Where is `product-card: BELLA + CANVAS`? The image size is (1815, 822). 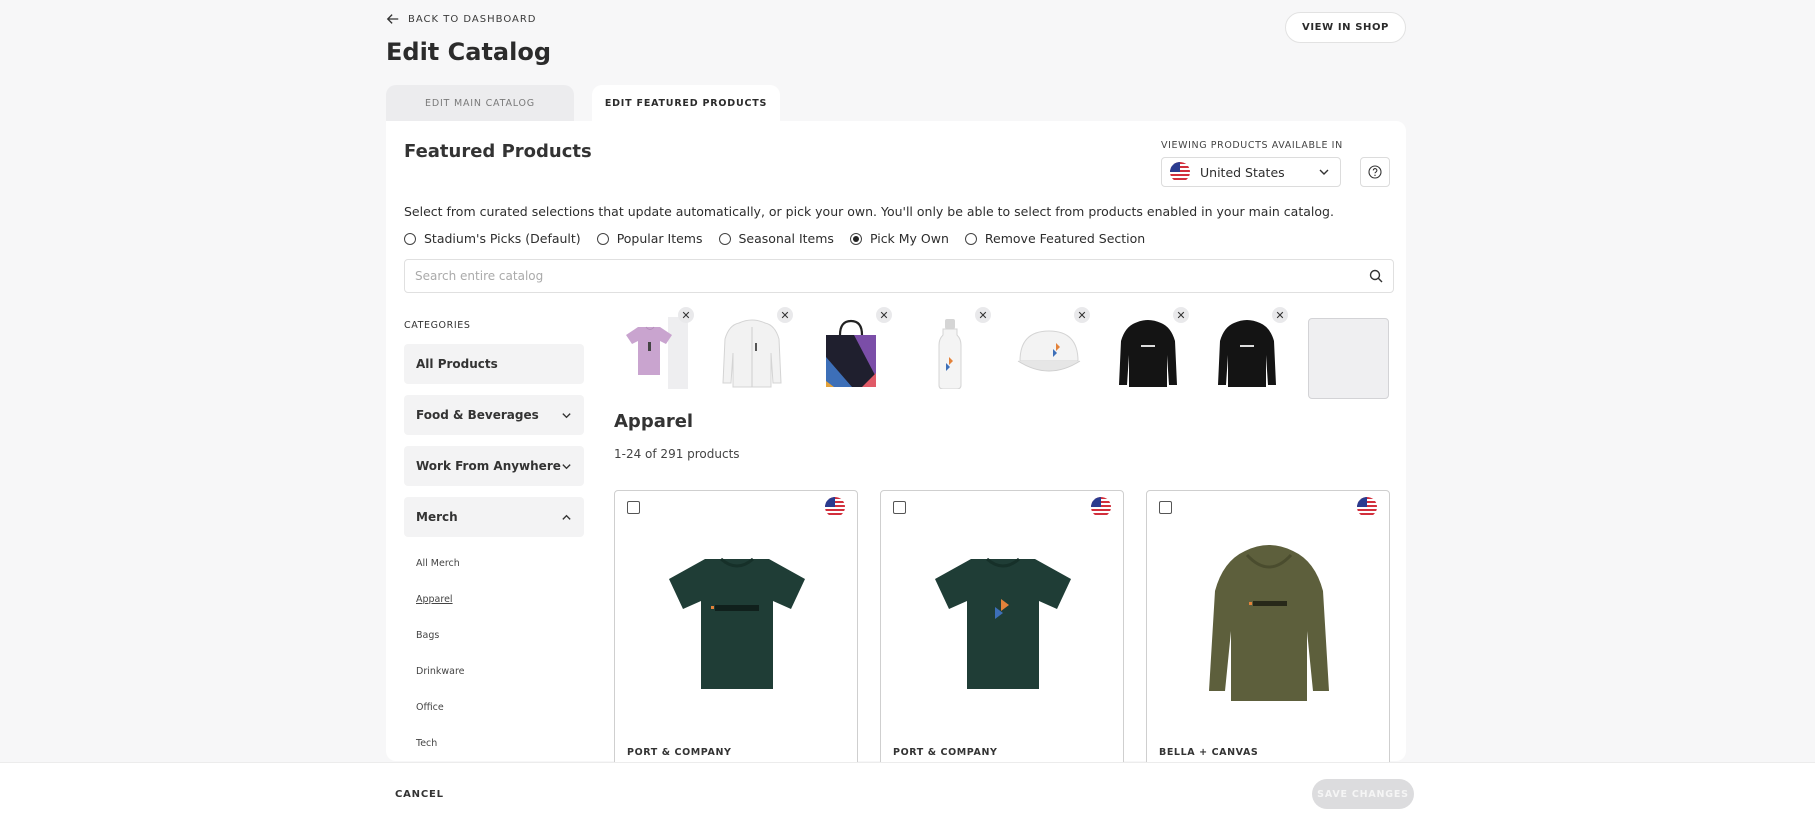
product-card: BELLA + CANVAS is located at coordinates (1268, 640).